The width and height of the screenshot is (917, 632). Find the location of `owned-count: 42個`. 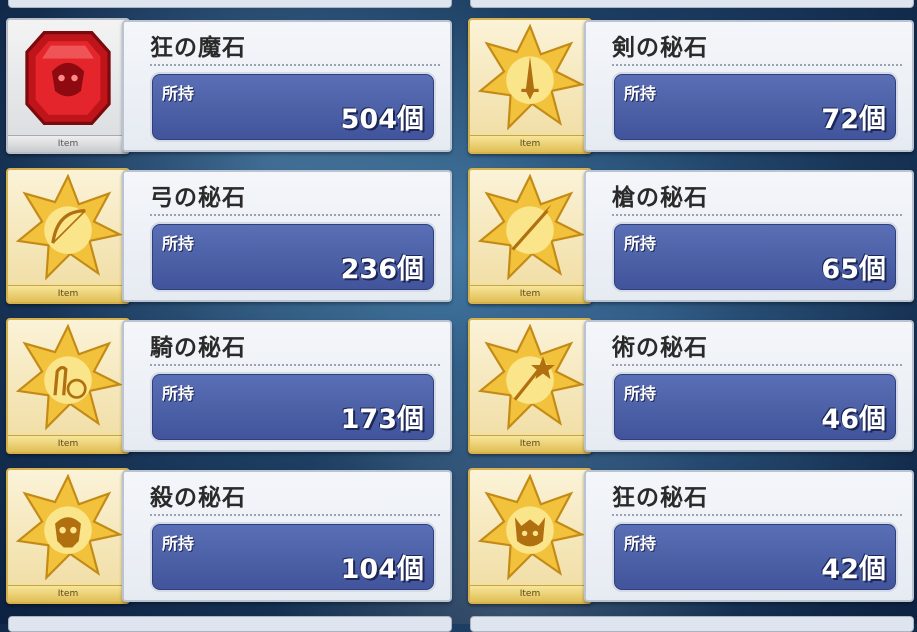

owned-count: 42個 is located at coordinates (853, 569).